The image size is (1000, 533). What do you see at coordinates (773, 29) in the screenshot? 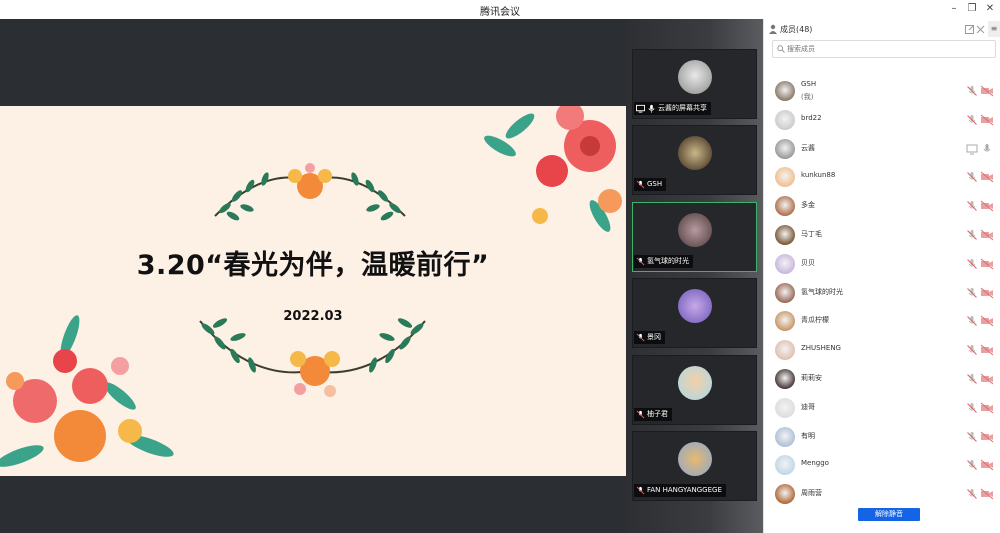
I see `person-icon` at bounding box center [773, 29].